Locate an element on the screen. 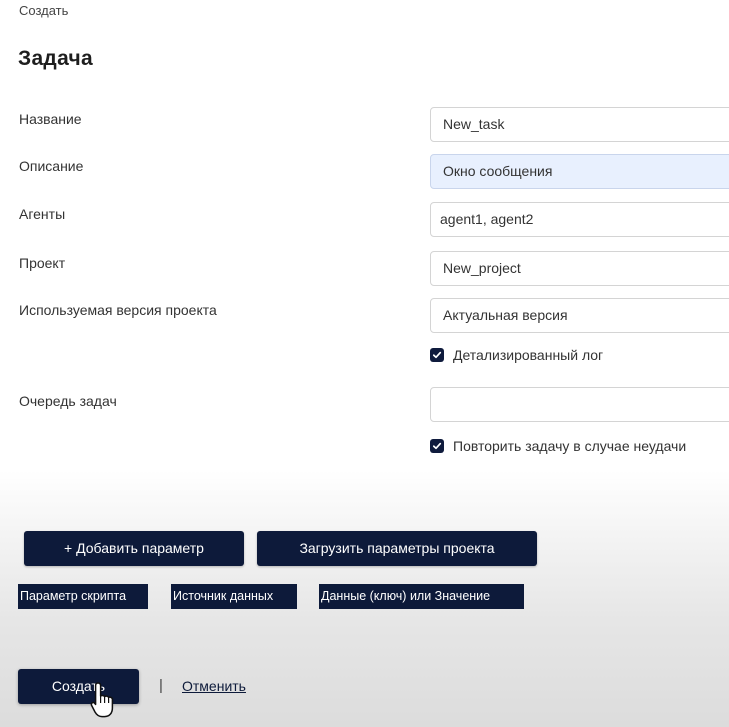 This screenshot has height=727, width=729. load-project-parameters-button: Загрузить параметры проекта is located at coordinates (397, 548).